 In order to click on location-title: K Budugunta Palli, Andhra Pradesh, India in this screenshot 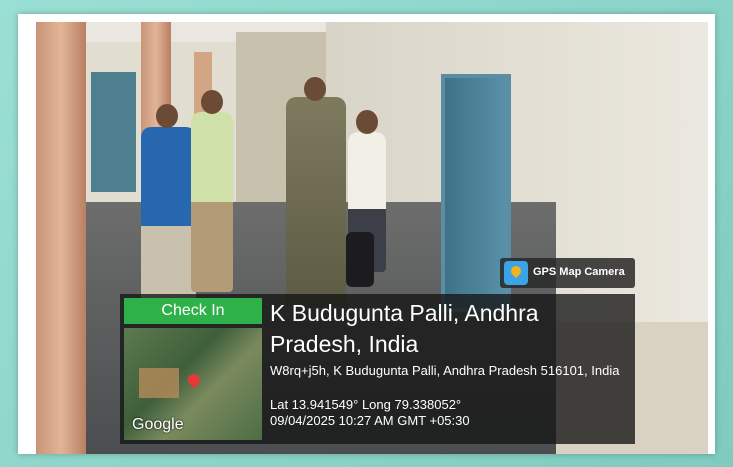, I will do `click(404, 328)`.